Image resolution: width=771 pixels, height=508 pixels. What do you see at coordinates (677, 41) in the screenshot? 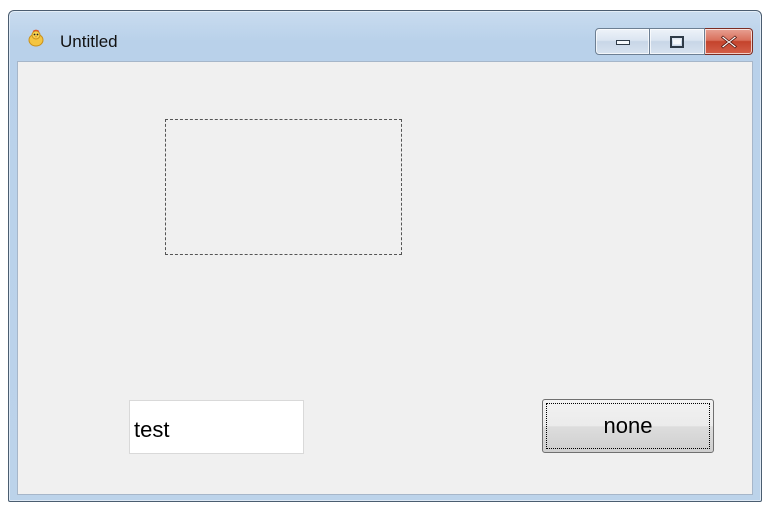
I see `maximize-button` at bounding box center [677, 41].